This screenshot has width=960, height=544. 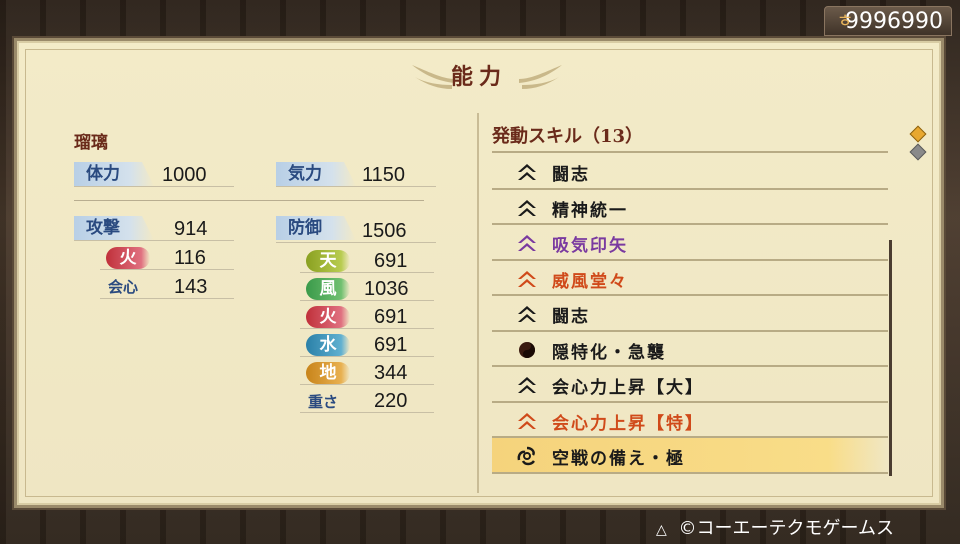 I want to click on fire-attack-value: 116, so click(x=190, y=258).